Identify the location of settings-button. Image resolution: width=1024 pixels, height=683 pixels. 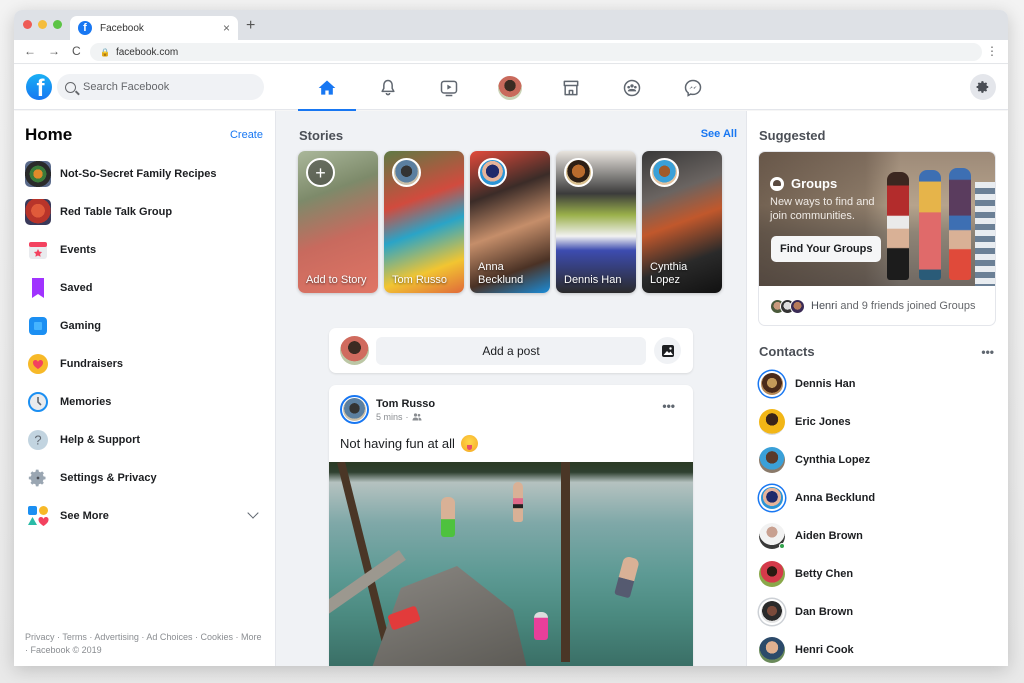
(983, 87).